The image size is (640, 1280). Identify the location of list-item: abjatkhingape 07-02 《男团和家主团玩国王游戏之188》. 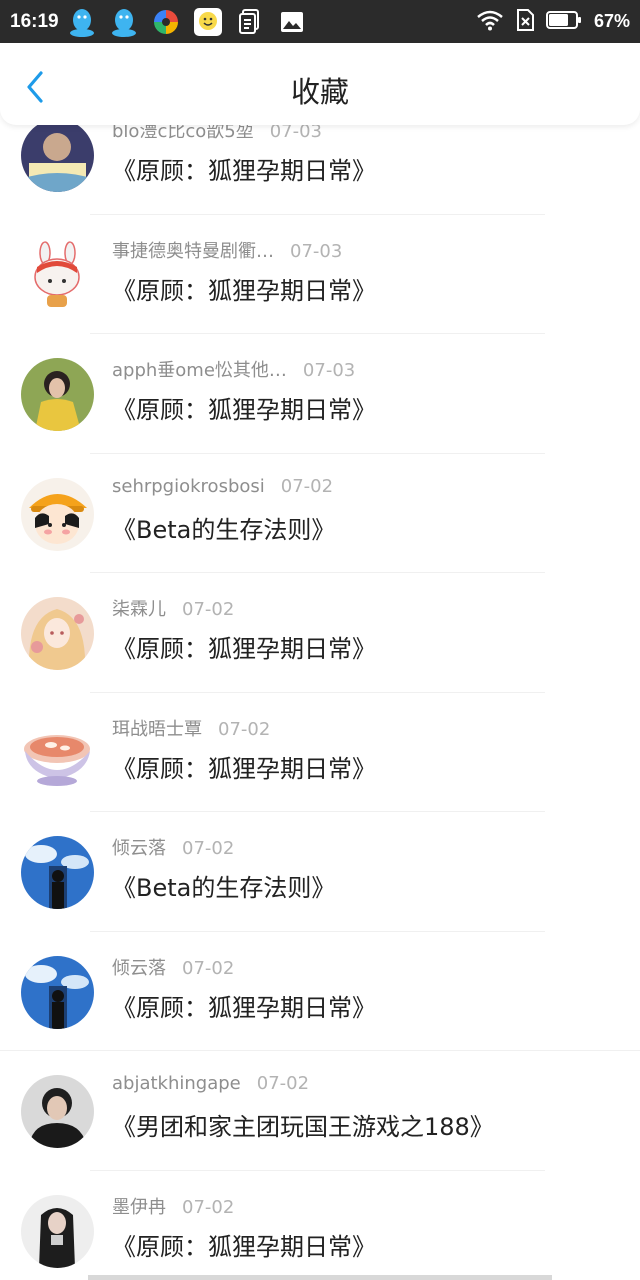
(320, 1111).